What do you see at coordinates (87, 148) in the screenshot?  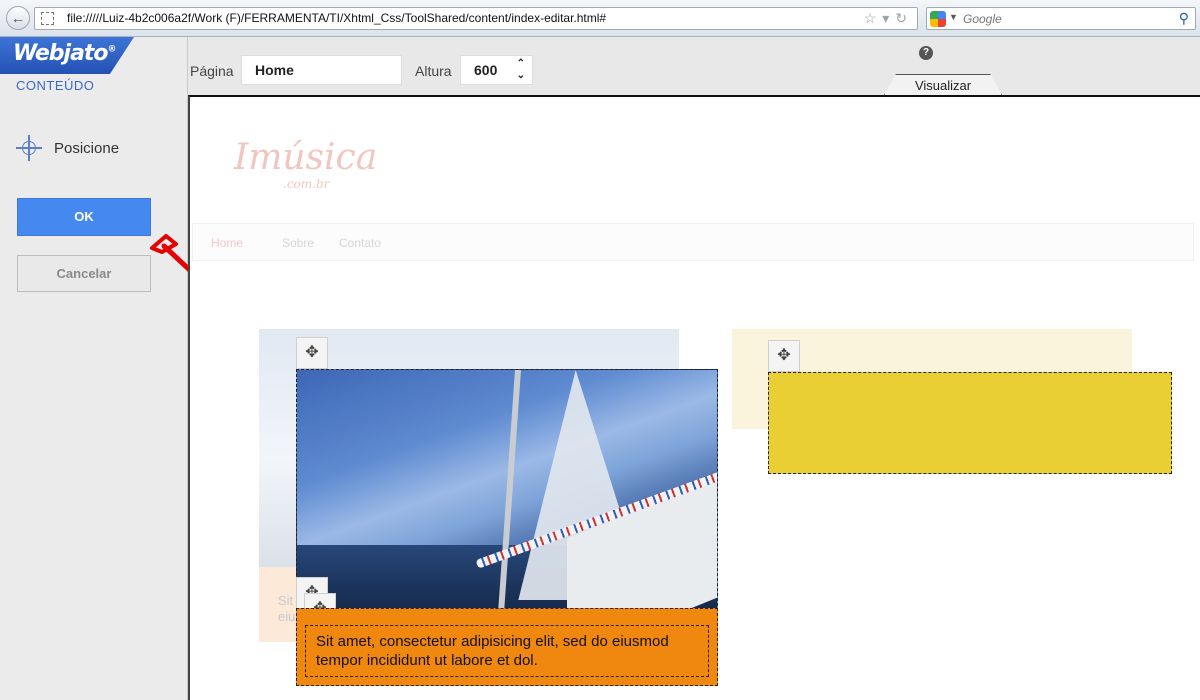 I see `position-label: Posicione` at bounding box center [87, 148].